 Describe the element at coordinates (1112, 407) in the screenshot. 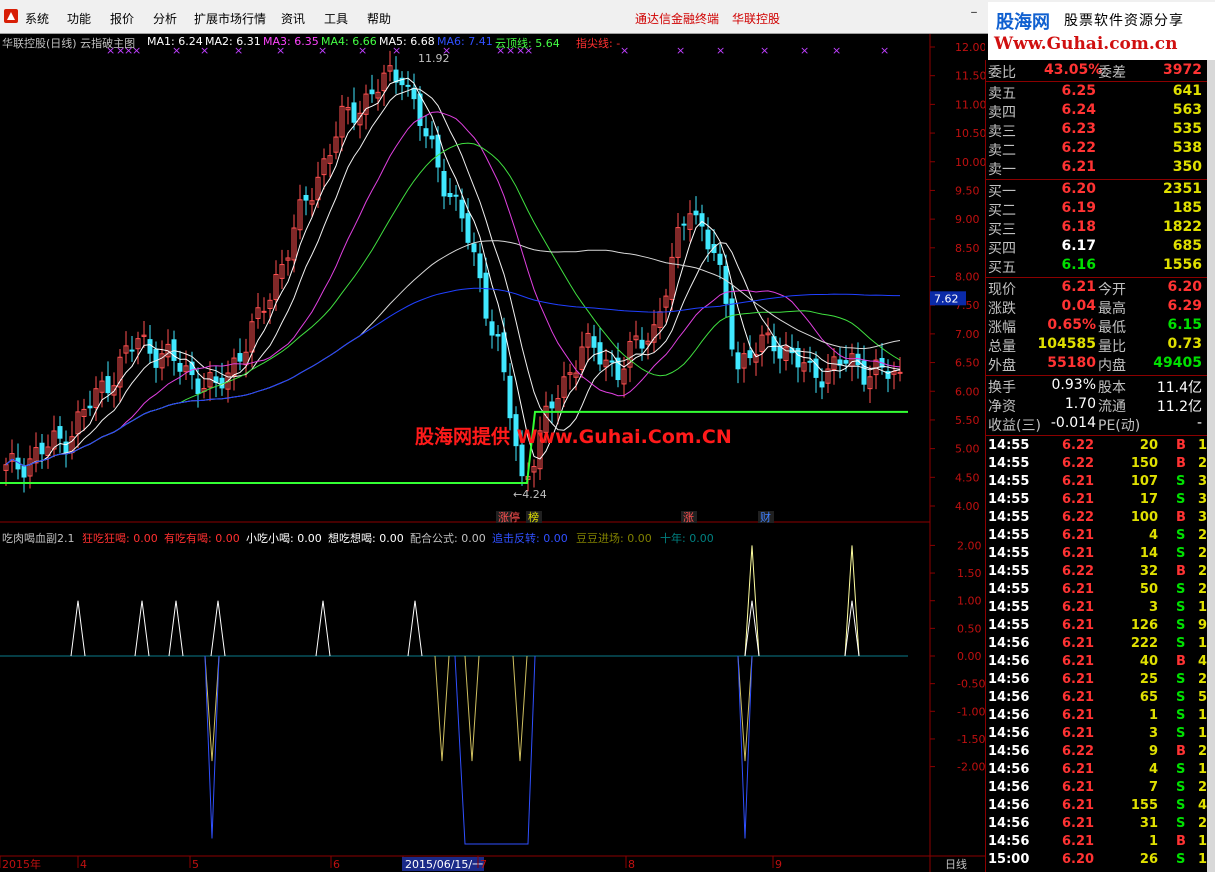

I see `stat-label: 流通` at that location.